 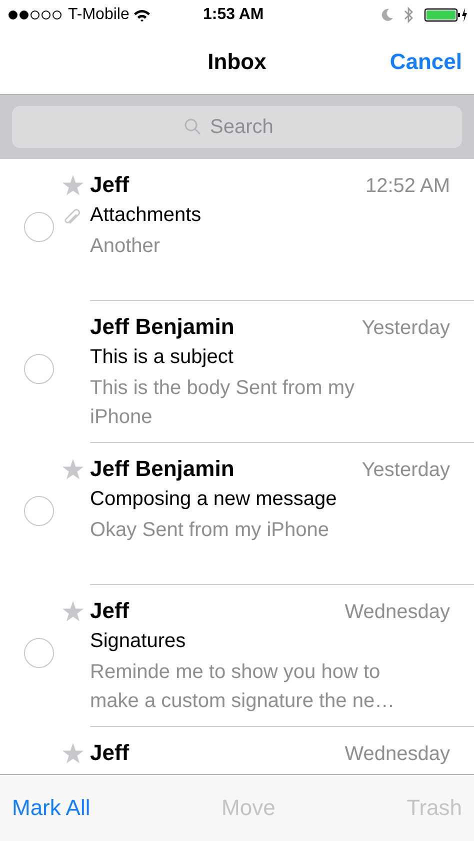 What do you see at coordinates (237, 62) in the screenshot?
I see `nav-title: Inbox` at bounding box center [237, 62].